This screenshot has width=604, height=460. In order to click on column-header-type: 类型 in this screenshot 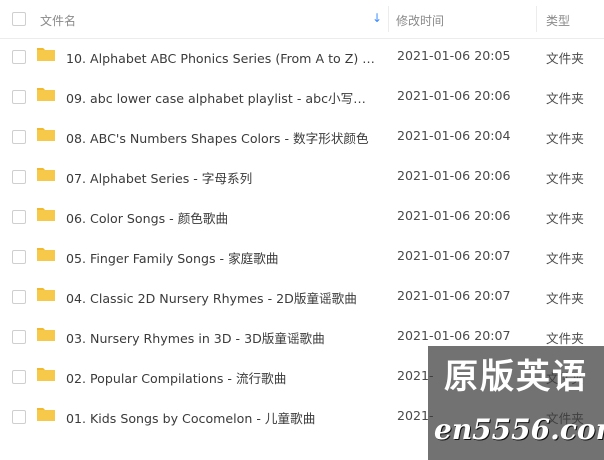, I will do `click(558, 20)`.